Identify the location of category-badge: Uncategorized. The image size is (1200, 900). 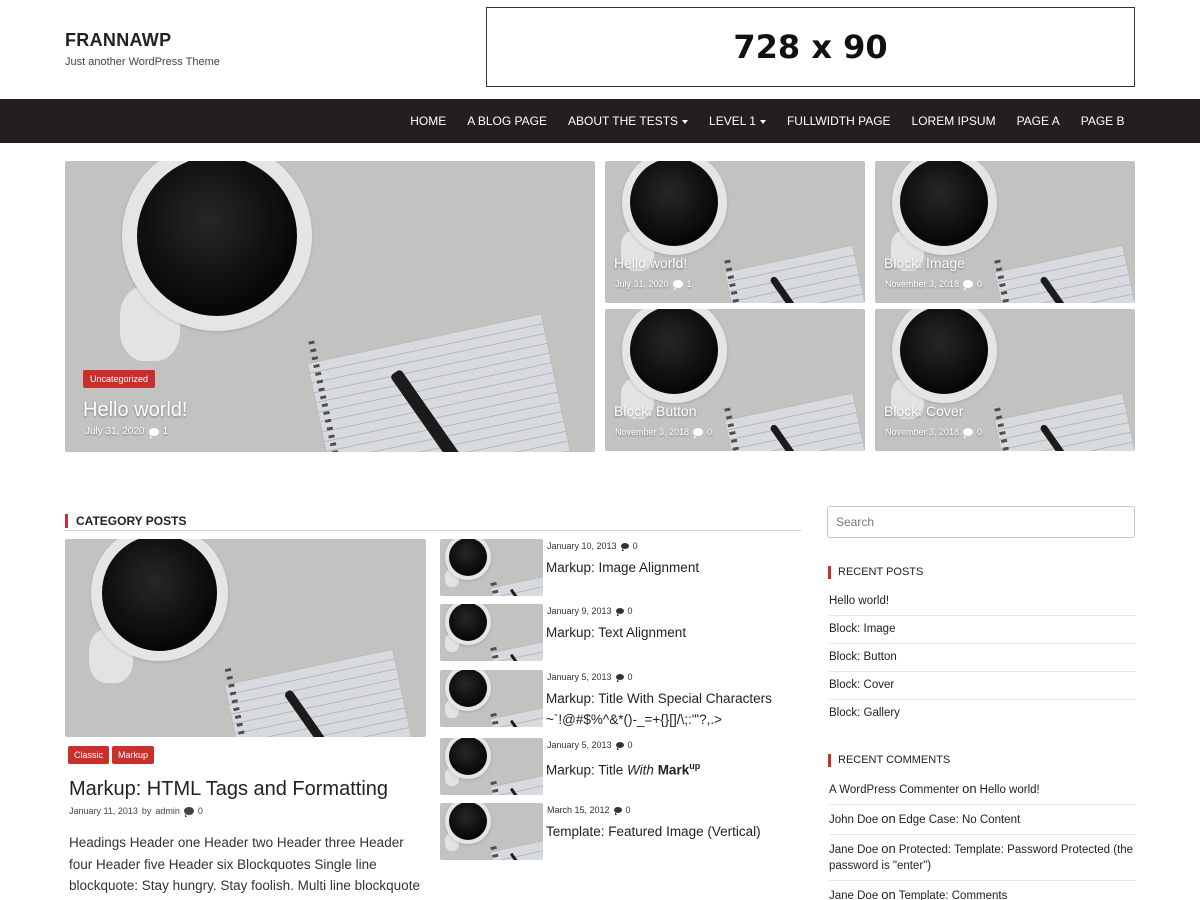
(119, 379).